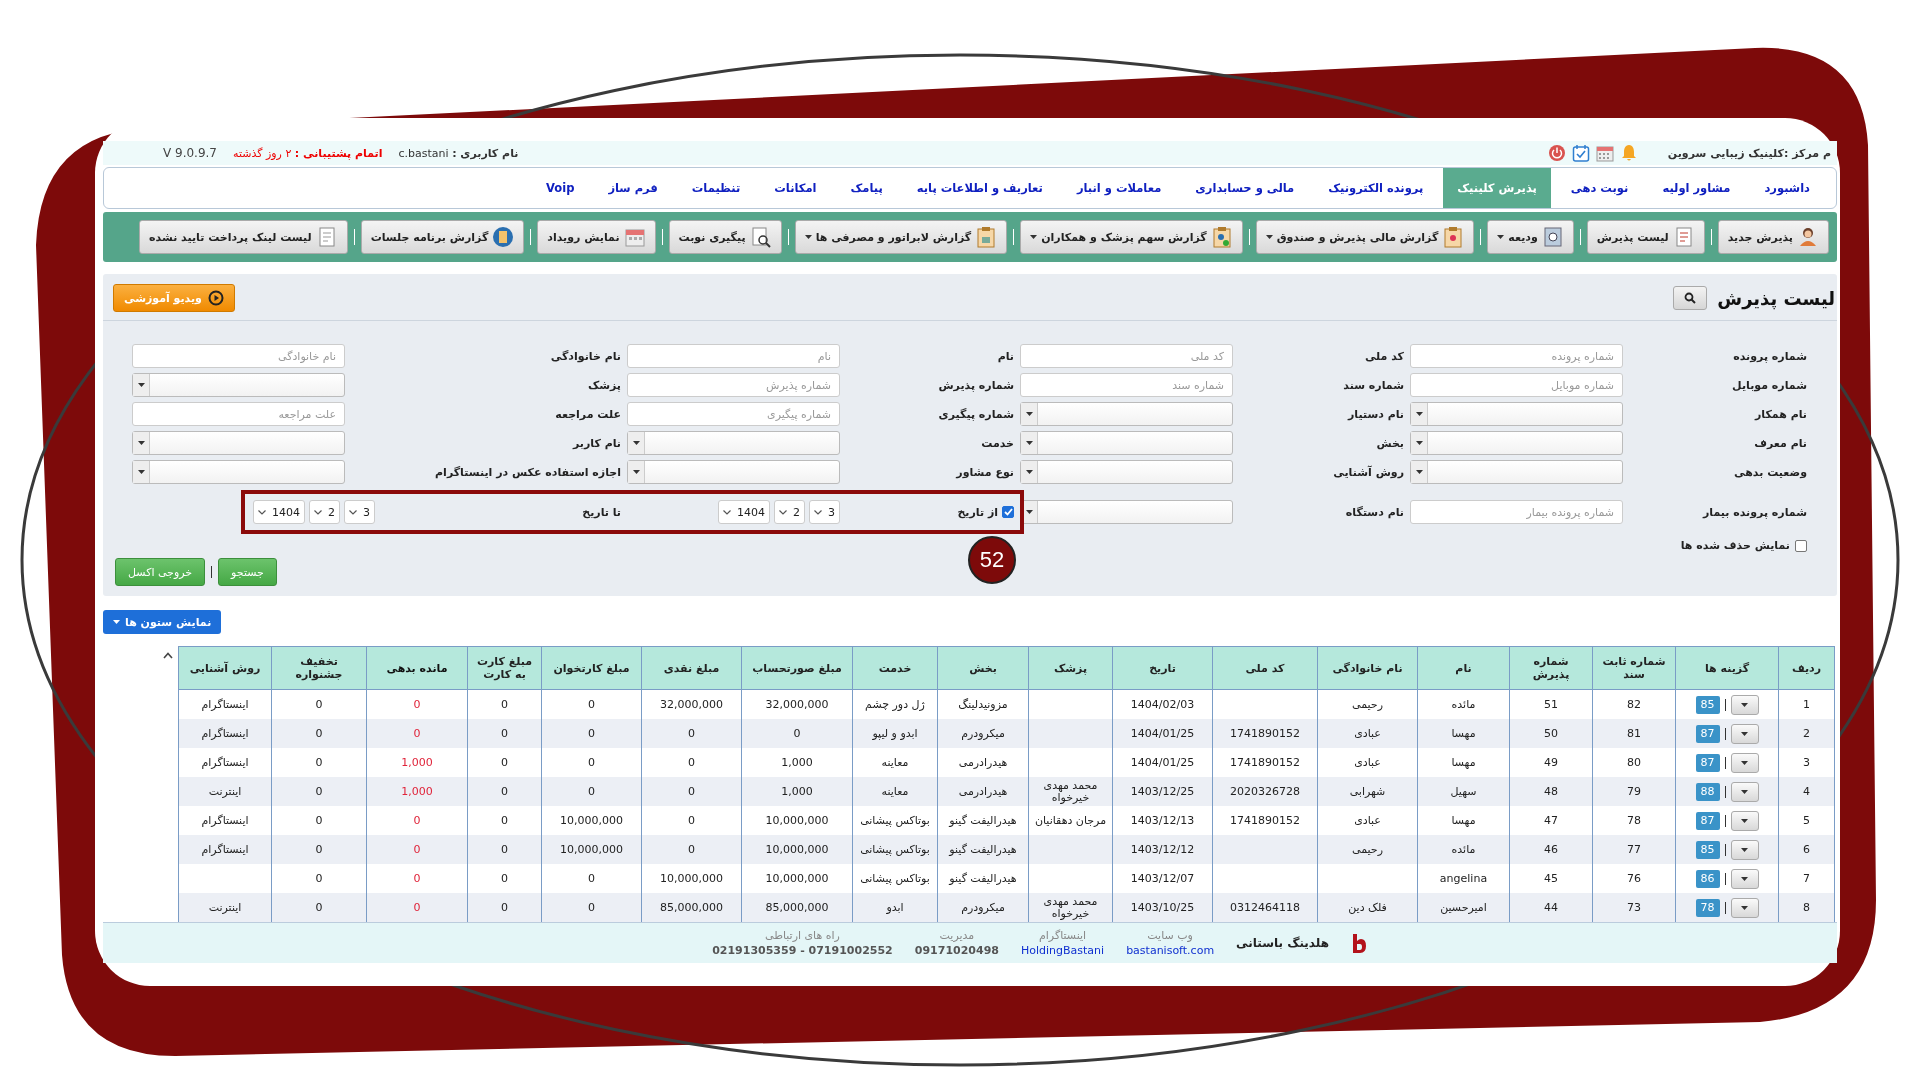  Describe the element at coordinates (1806, 849) in the screenshot. I see `table-cell: 6` at that location.